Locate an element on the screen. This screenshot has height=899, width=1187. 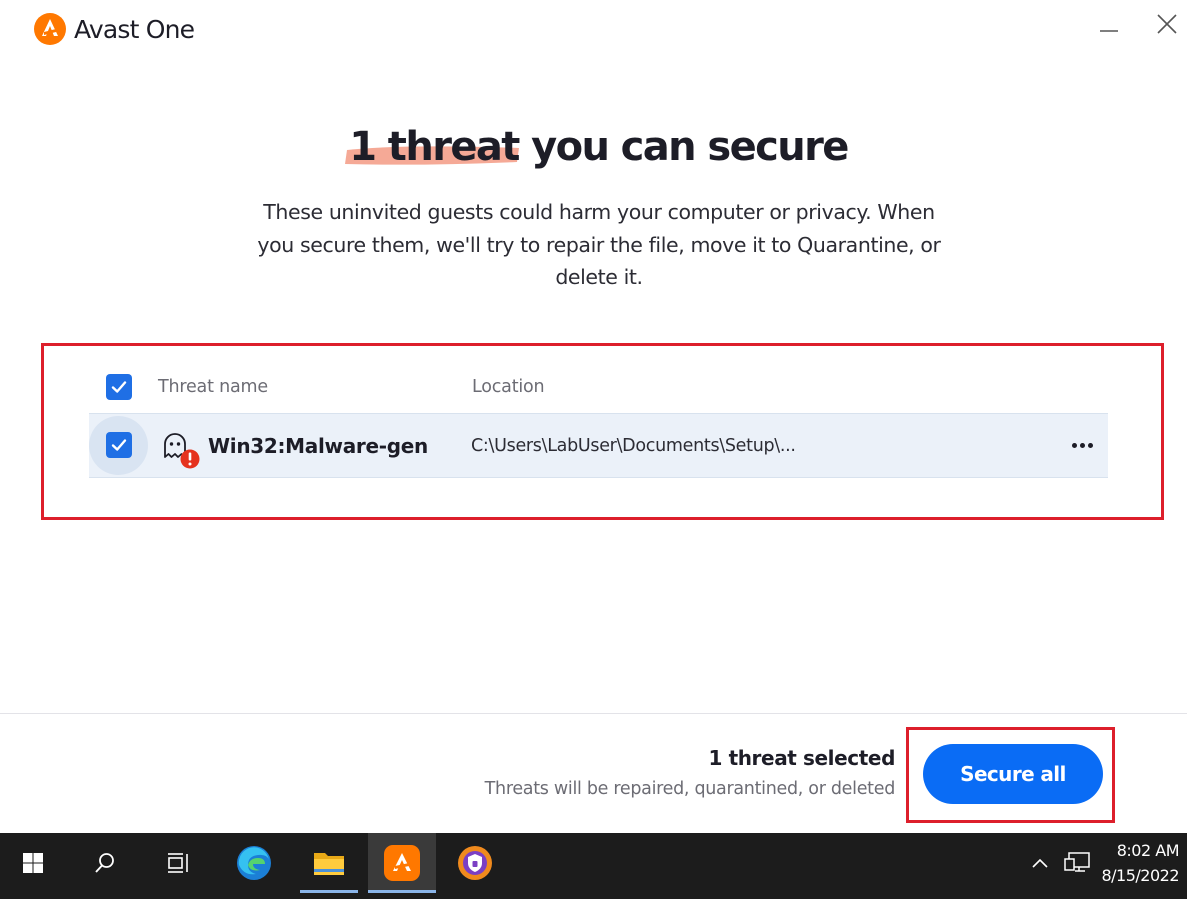
taskbar: 8:02 AM 8/15/2022 is located at coordinates (593, 866).